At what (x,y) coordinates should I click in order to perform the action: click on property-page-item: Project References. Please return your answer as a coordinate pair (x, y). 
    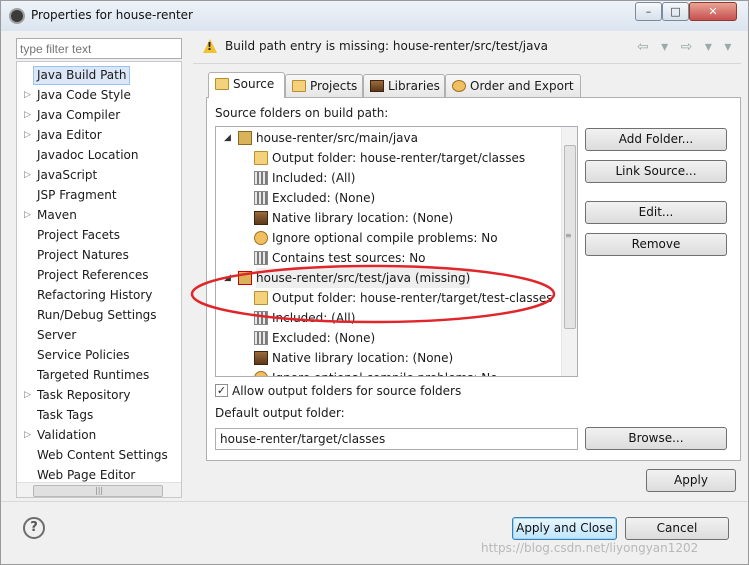
    Looking at the image, I should click on (99, 275).